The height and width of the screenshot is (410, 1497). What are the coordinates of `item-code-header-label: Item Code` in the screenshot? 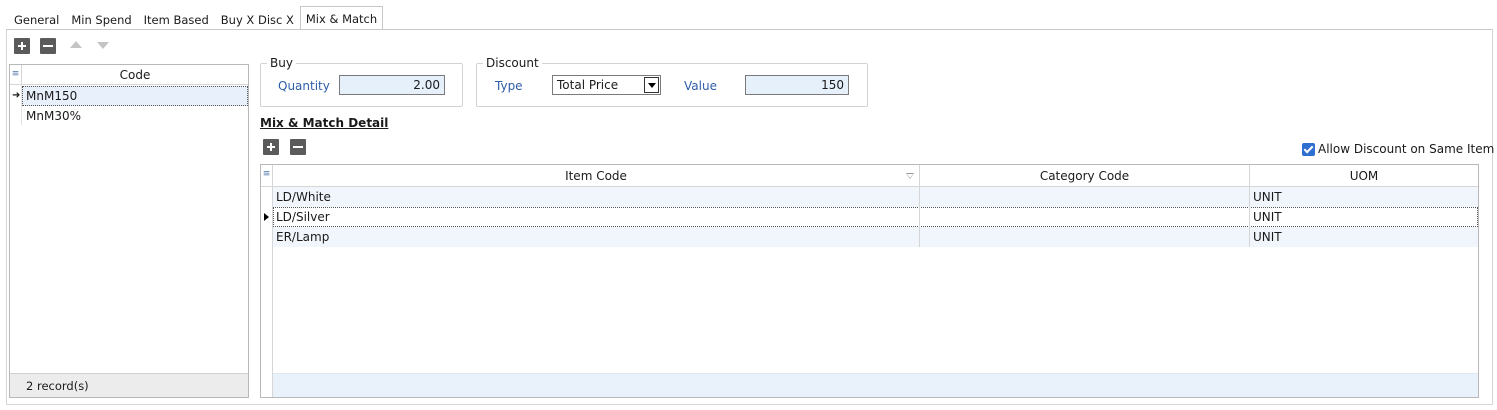 It's located at (596, 176).